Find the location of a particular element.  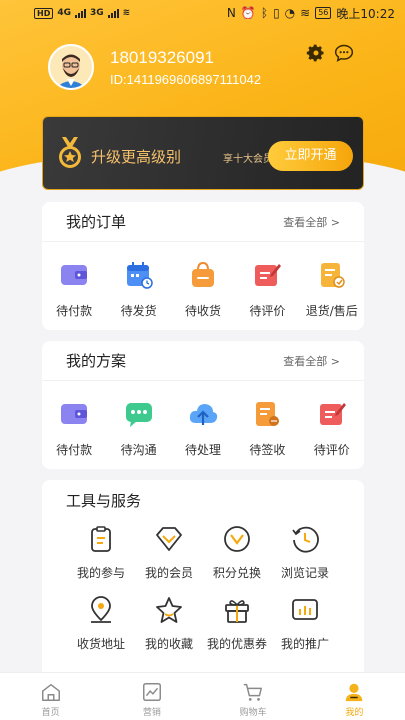

nfc-icon: N is located at coordinates (231, 13).